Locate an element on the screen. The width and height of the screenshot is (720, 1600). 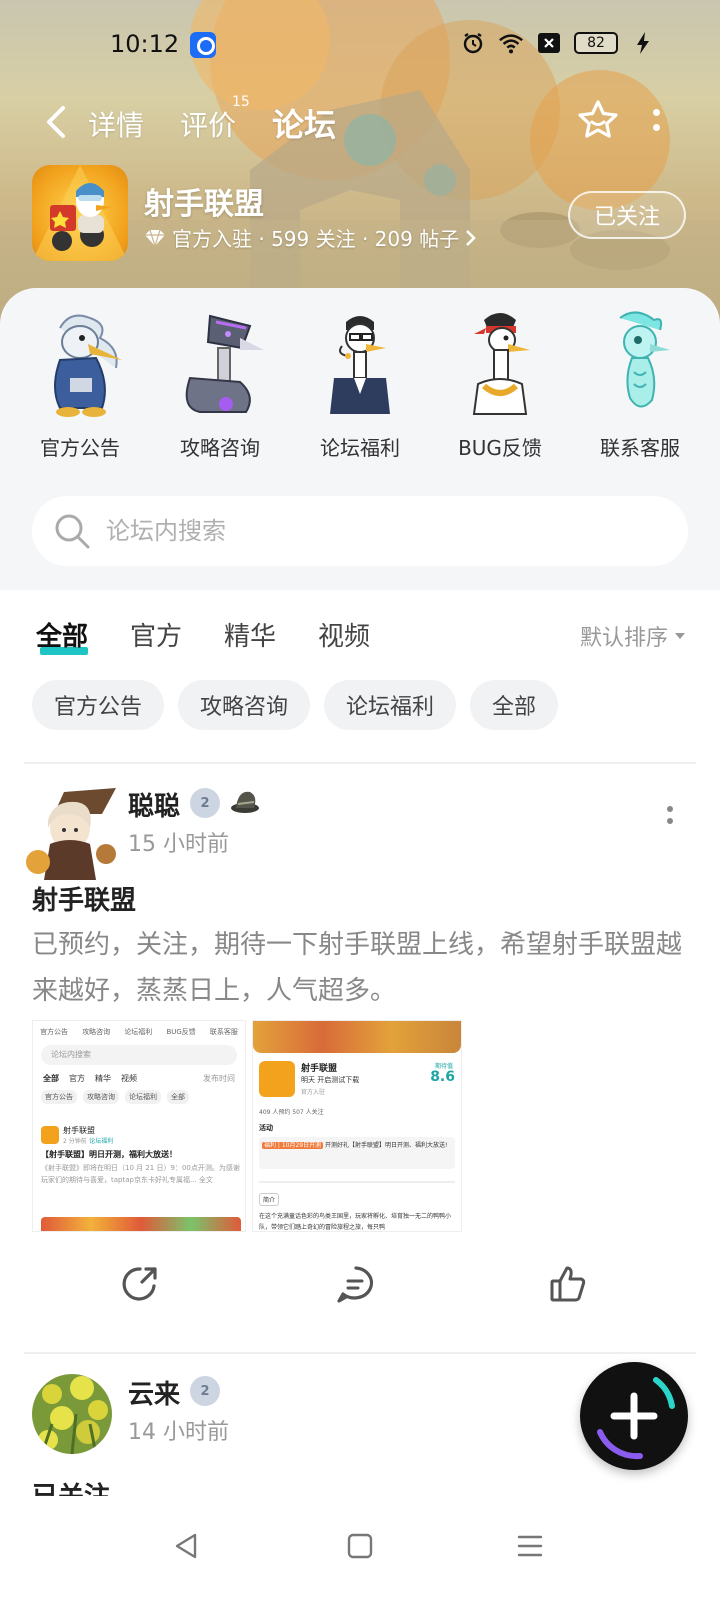
category-label: 官方公告 is located at coordinates (80, 448).